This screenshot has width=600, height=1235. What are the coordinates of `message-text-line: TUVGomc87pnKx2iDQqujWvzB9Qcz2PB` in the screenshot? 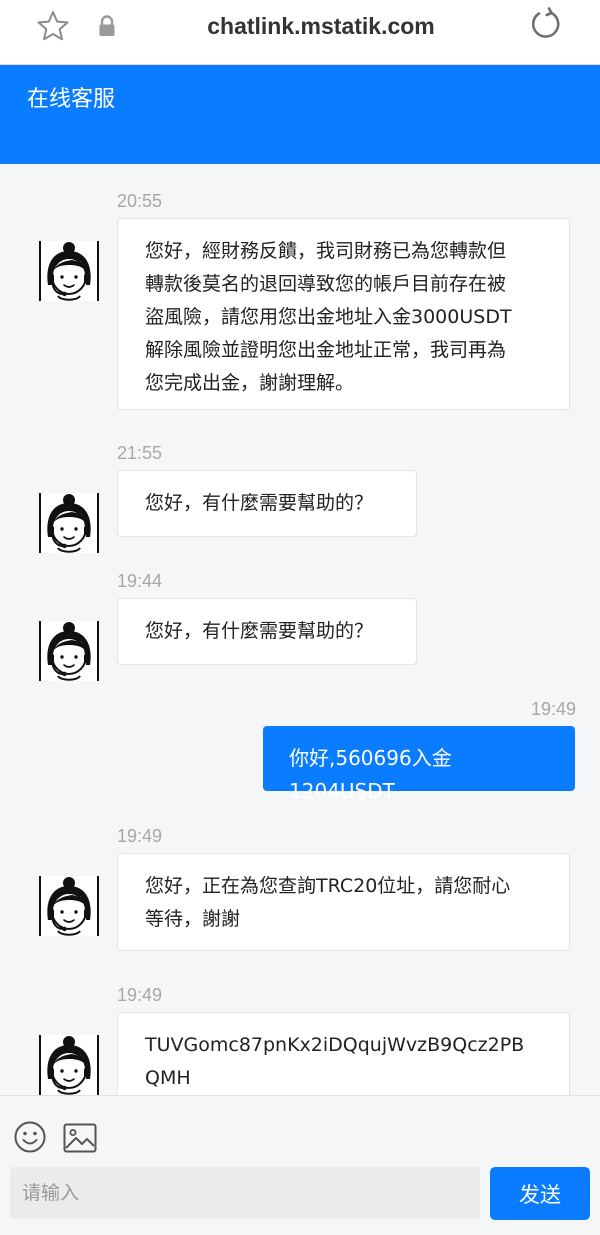 It's located at (335, 1045).